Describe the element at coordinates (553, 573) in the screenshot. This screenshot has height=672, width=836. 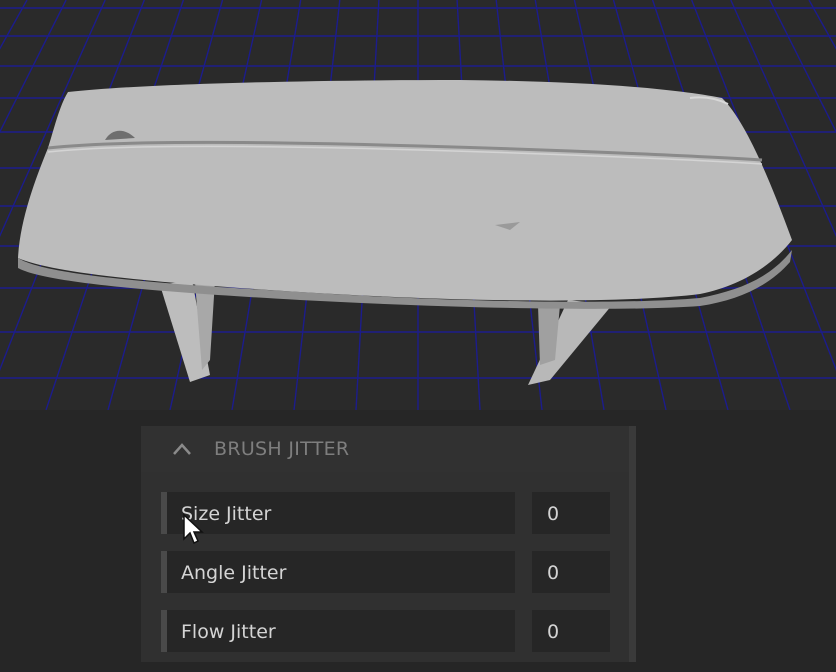
I see `angle-jitter-value: 0` at that location.